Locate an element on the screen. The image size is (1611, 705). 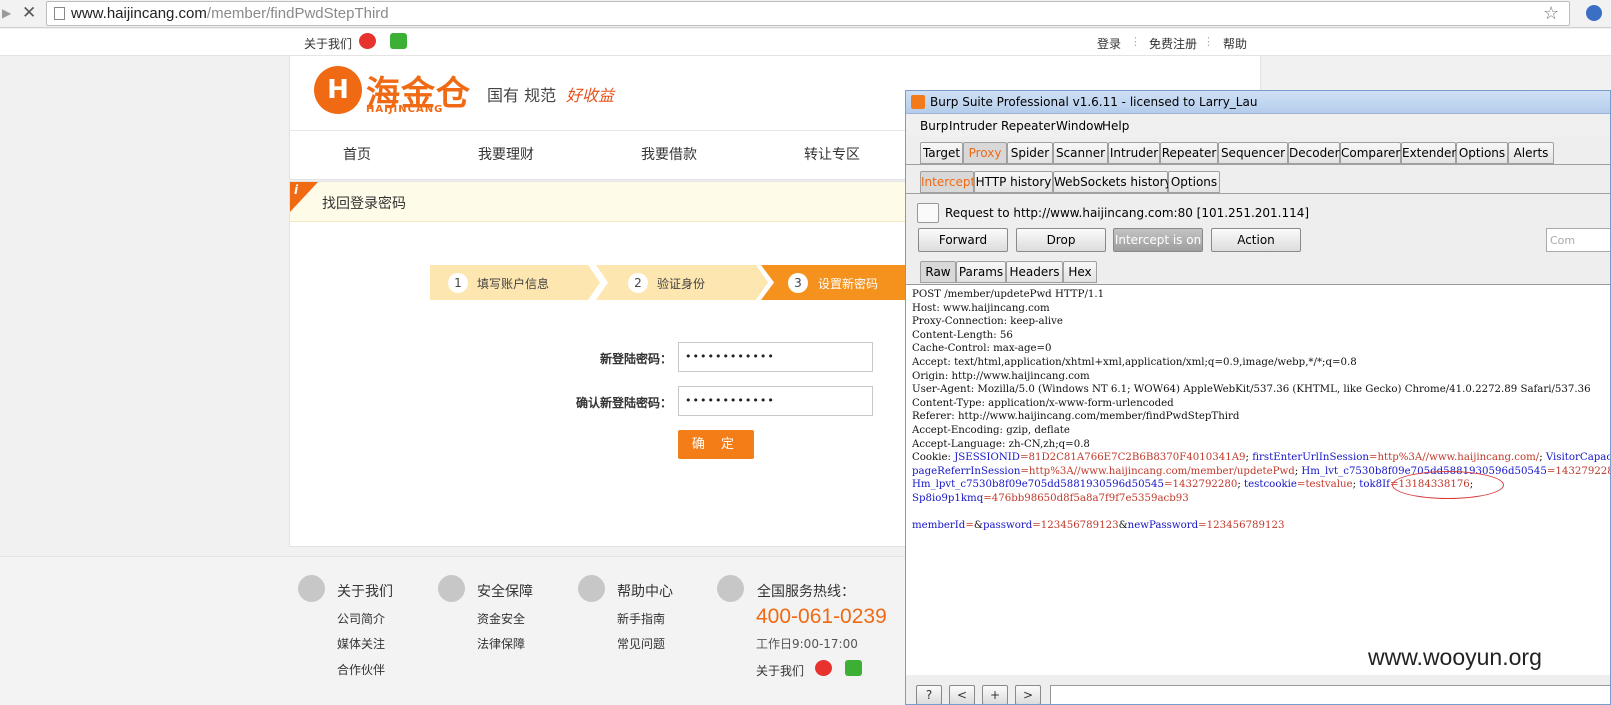
menu-help: Help is located at coordinates (1115, 126).